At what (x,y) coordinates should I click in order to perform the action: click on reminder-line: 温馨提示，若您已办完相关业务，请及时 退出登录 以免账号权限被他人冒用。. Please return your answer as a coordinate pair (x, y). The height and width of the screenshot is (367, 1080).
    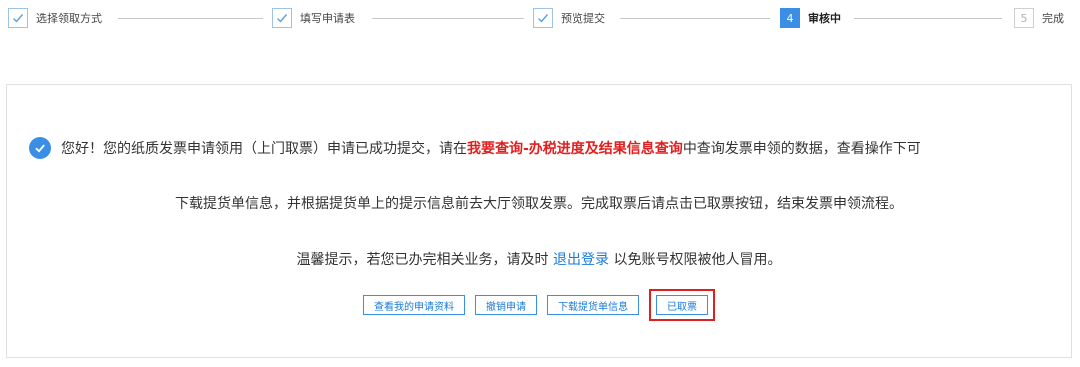
    Looking at the image, I should click on (539, 259).